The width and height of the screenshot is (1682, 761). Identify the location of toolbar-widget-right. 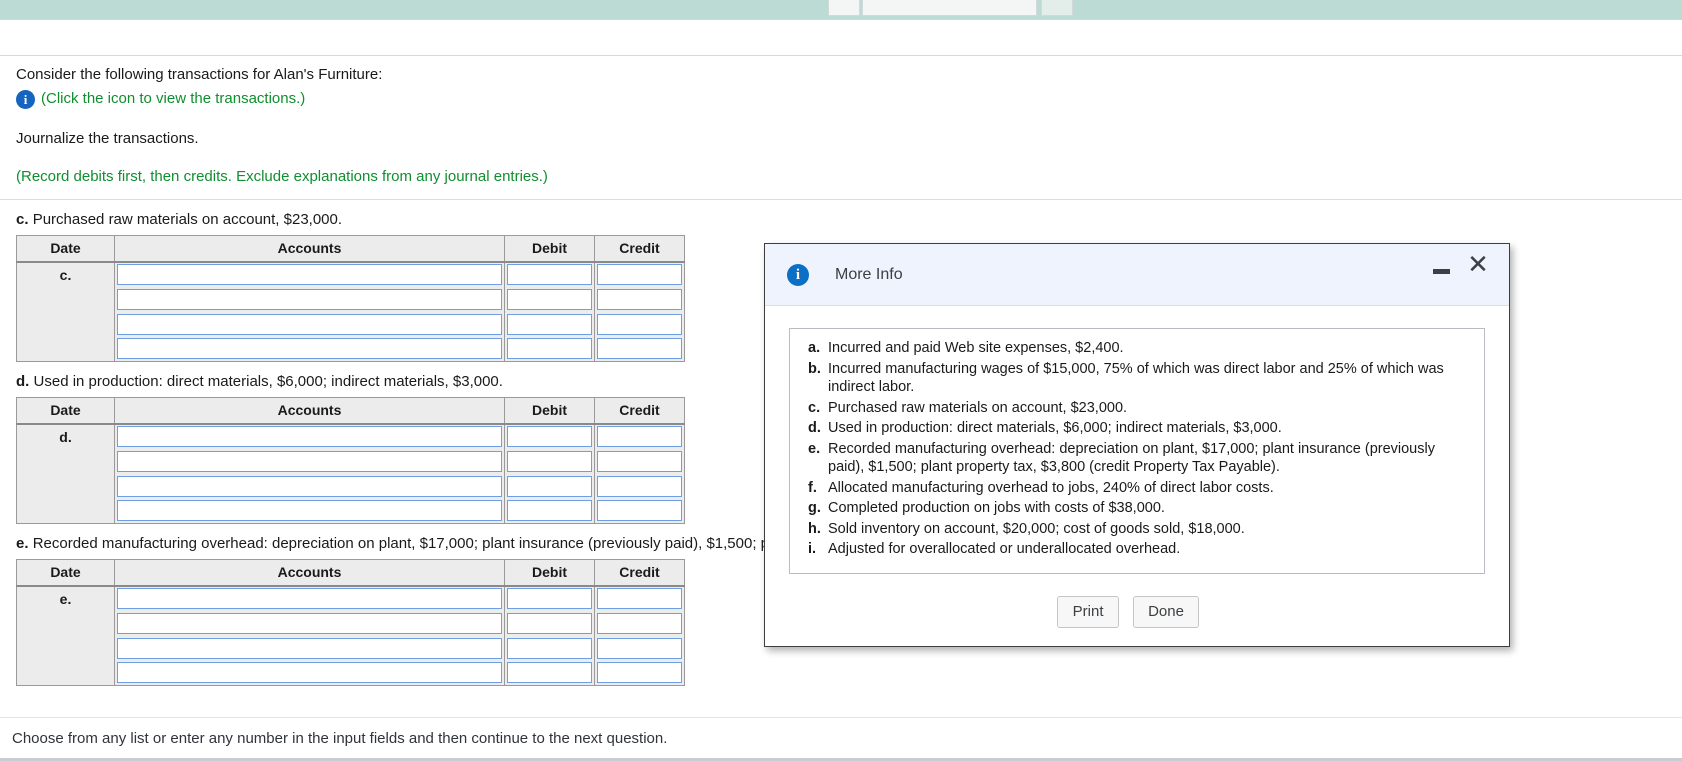
(1057, 8).